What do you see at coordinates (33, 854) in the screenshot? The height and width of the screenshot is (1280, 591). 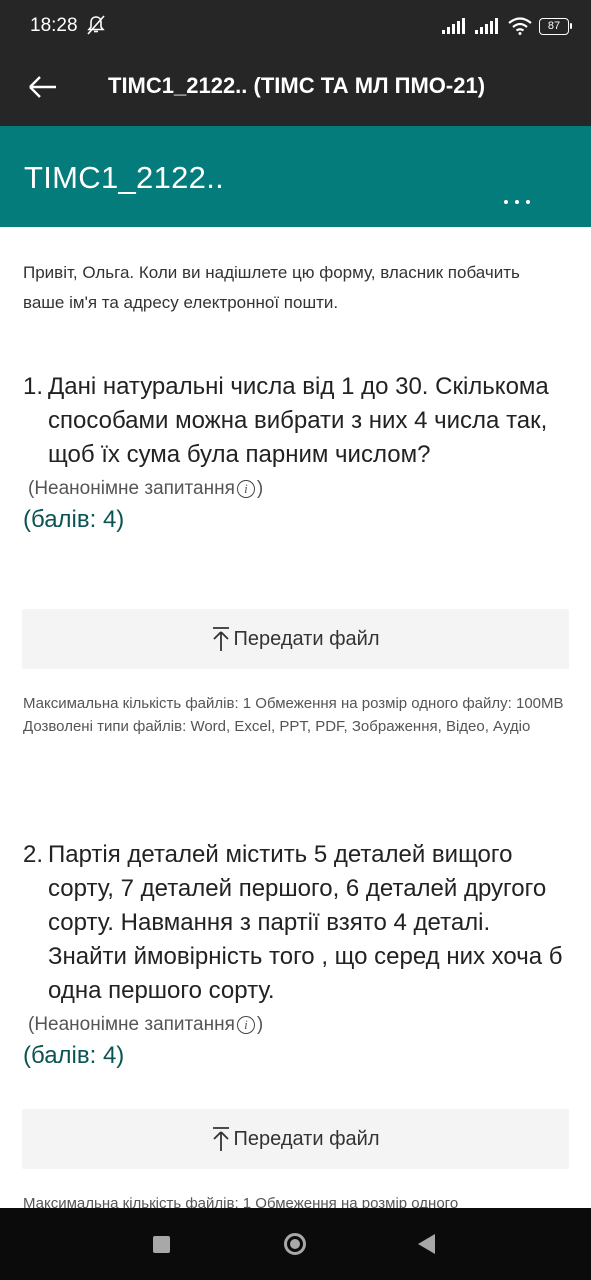 I see `question-number: 2.` at bounding box center [33, 854].